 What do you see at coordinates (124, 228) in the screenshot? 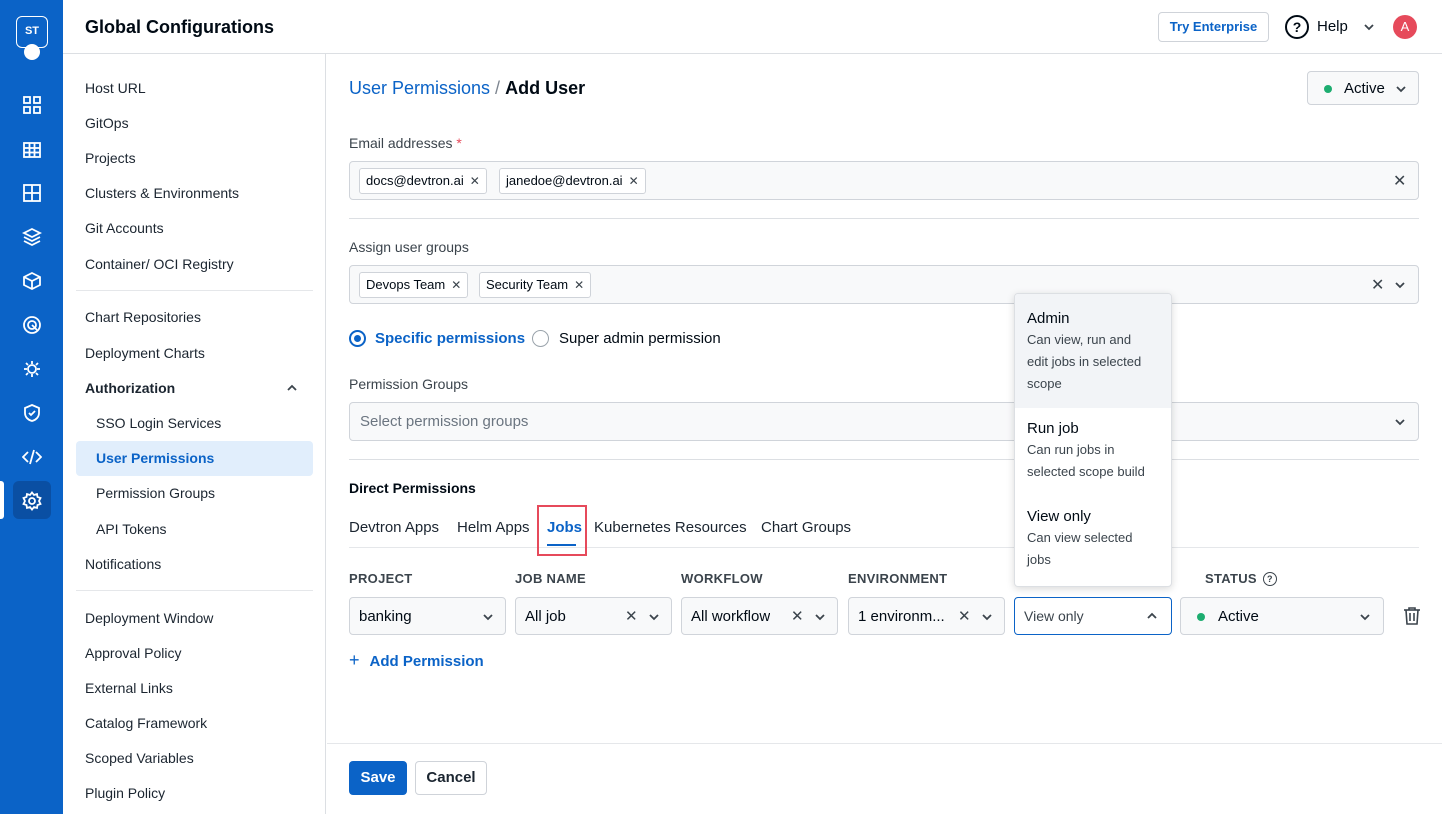
I see `sidebar-item-git-accounts: Git Accounts` at bounding box center [124, 228].